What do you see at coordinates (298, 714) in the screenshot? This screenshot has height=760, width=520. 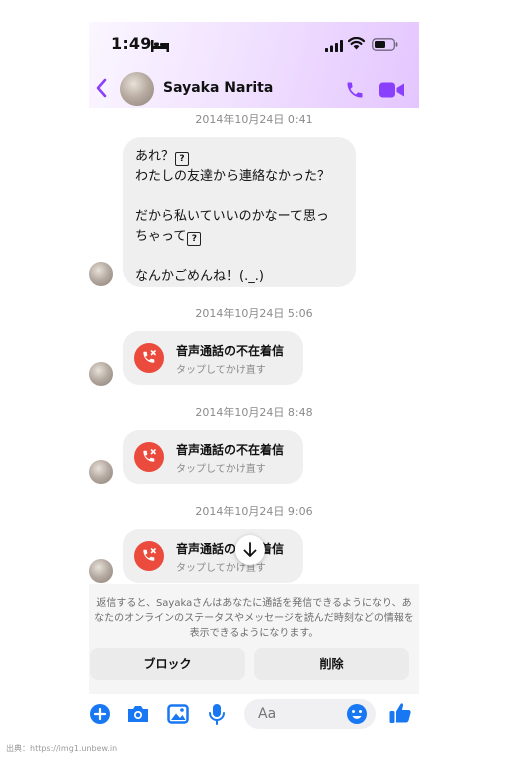 I see `message-input` at bounding box center [298, 714].